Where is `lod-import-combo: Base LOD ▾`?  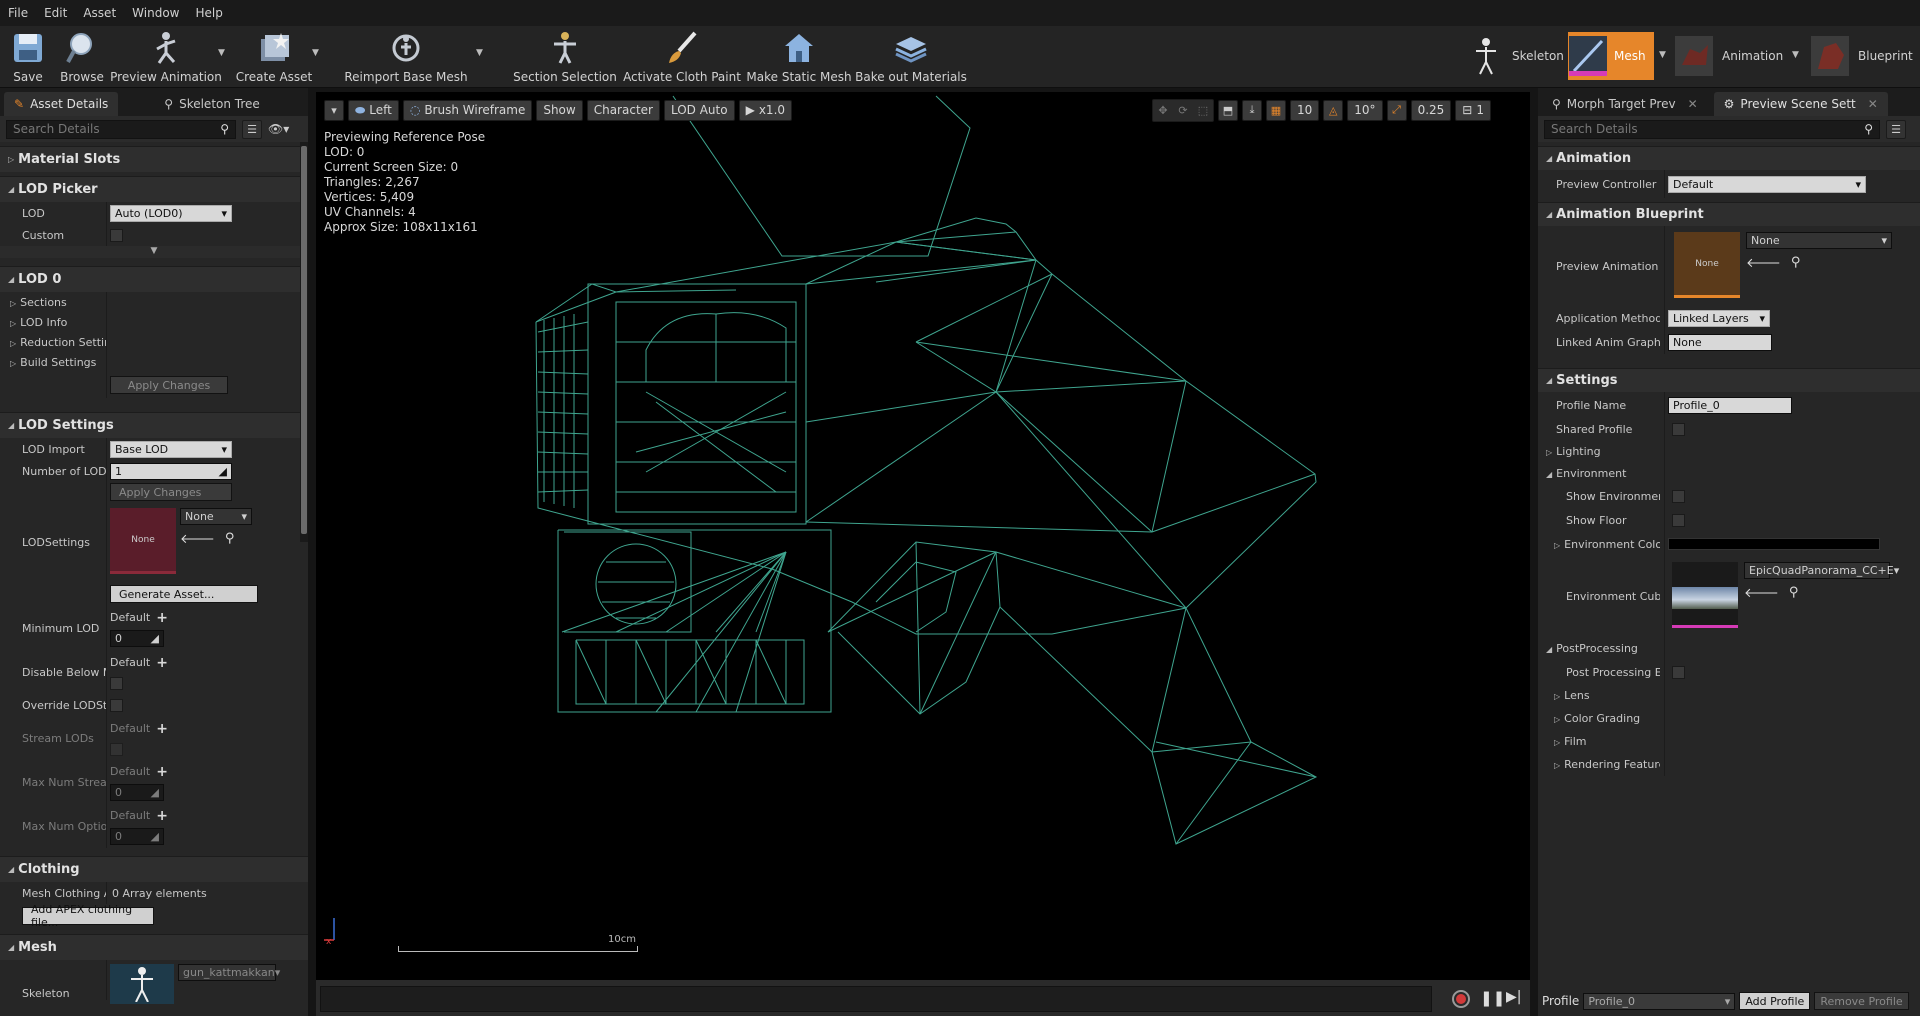
lod-import-combo: Base LOD ▾ is located at coordinates (171, 449).